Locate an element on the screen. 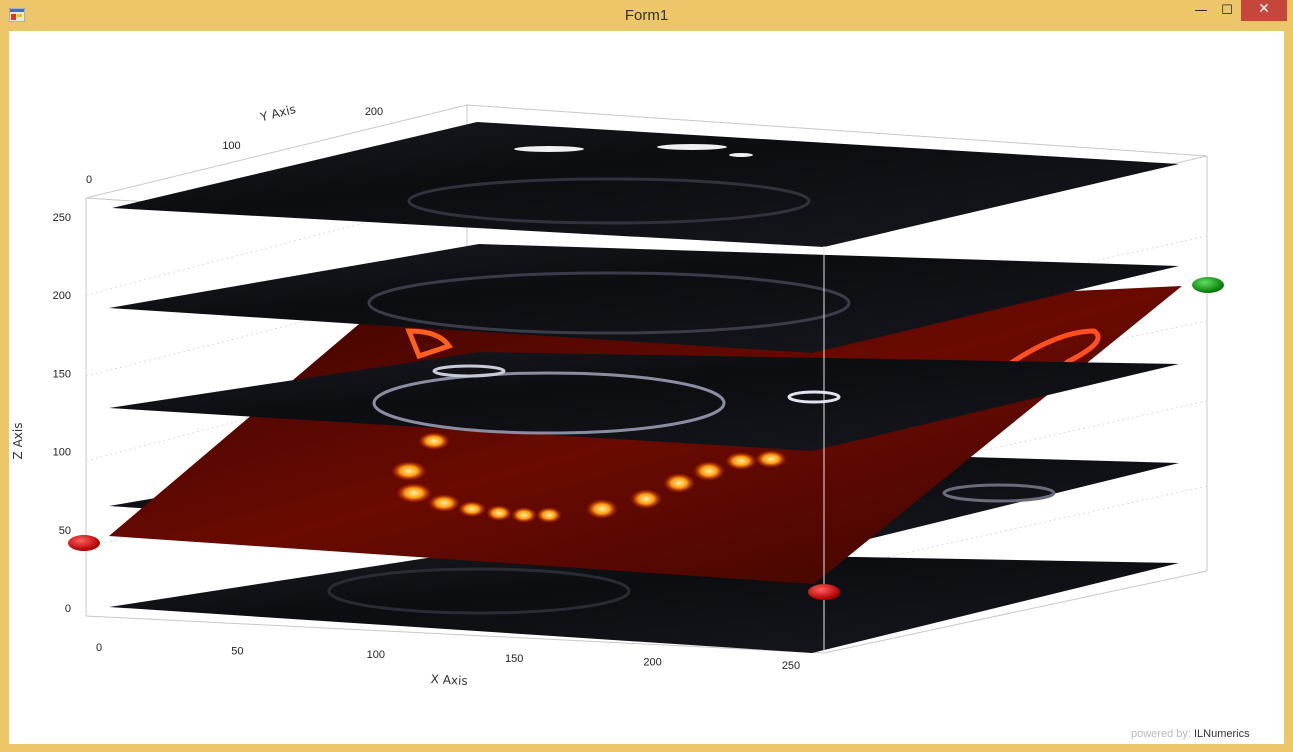  minimize-button: — is located at coordinates (1201, 13).